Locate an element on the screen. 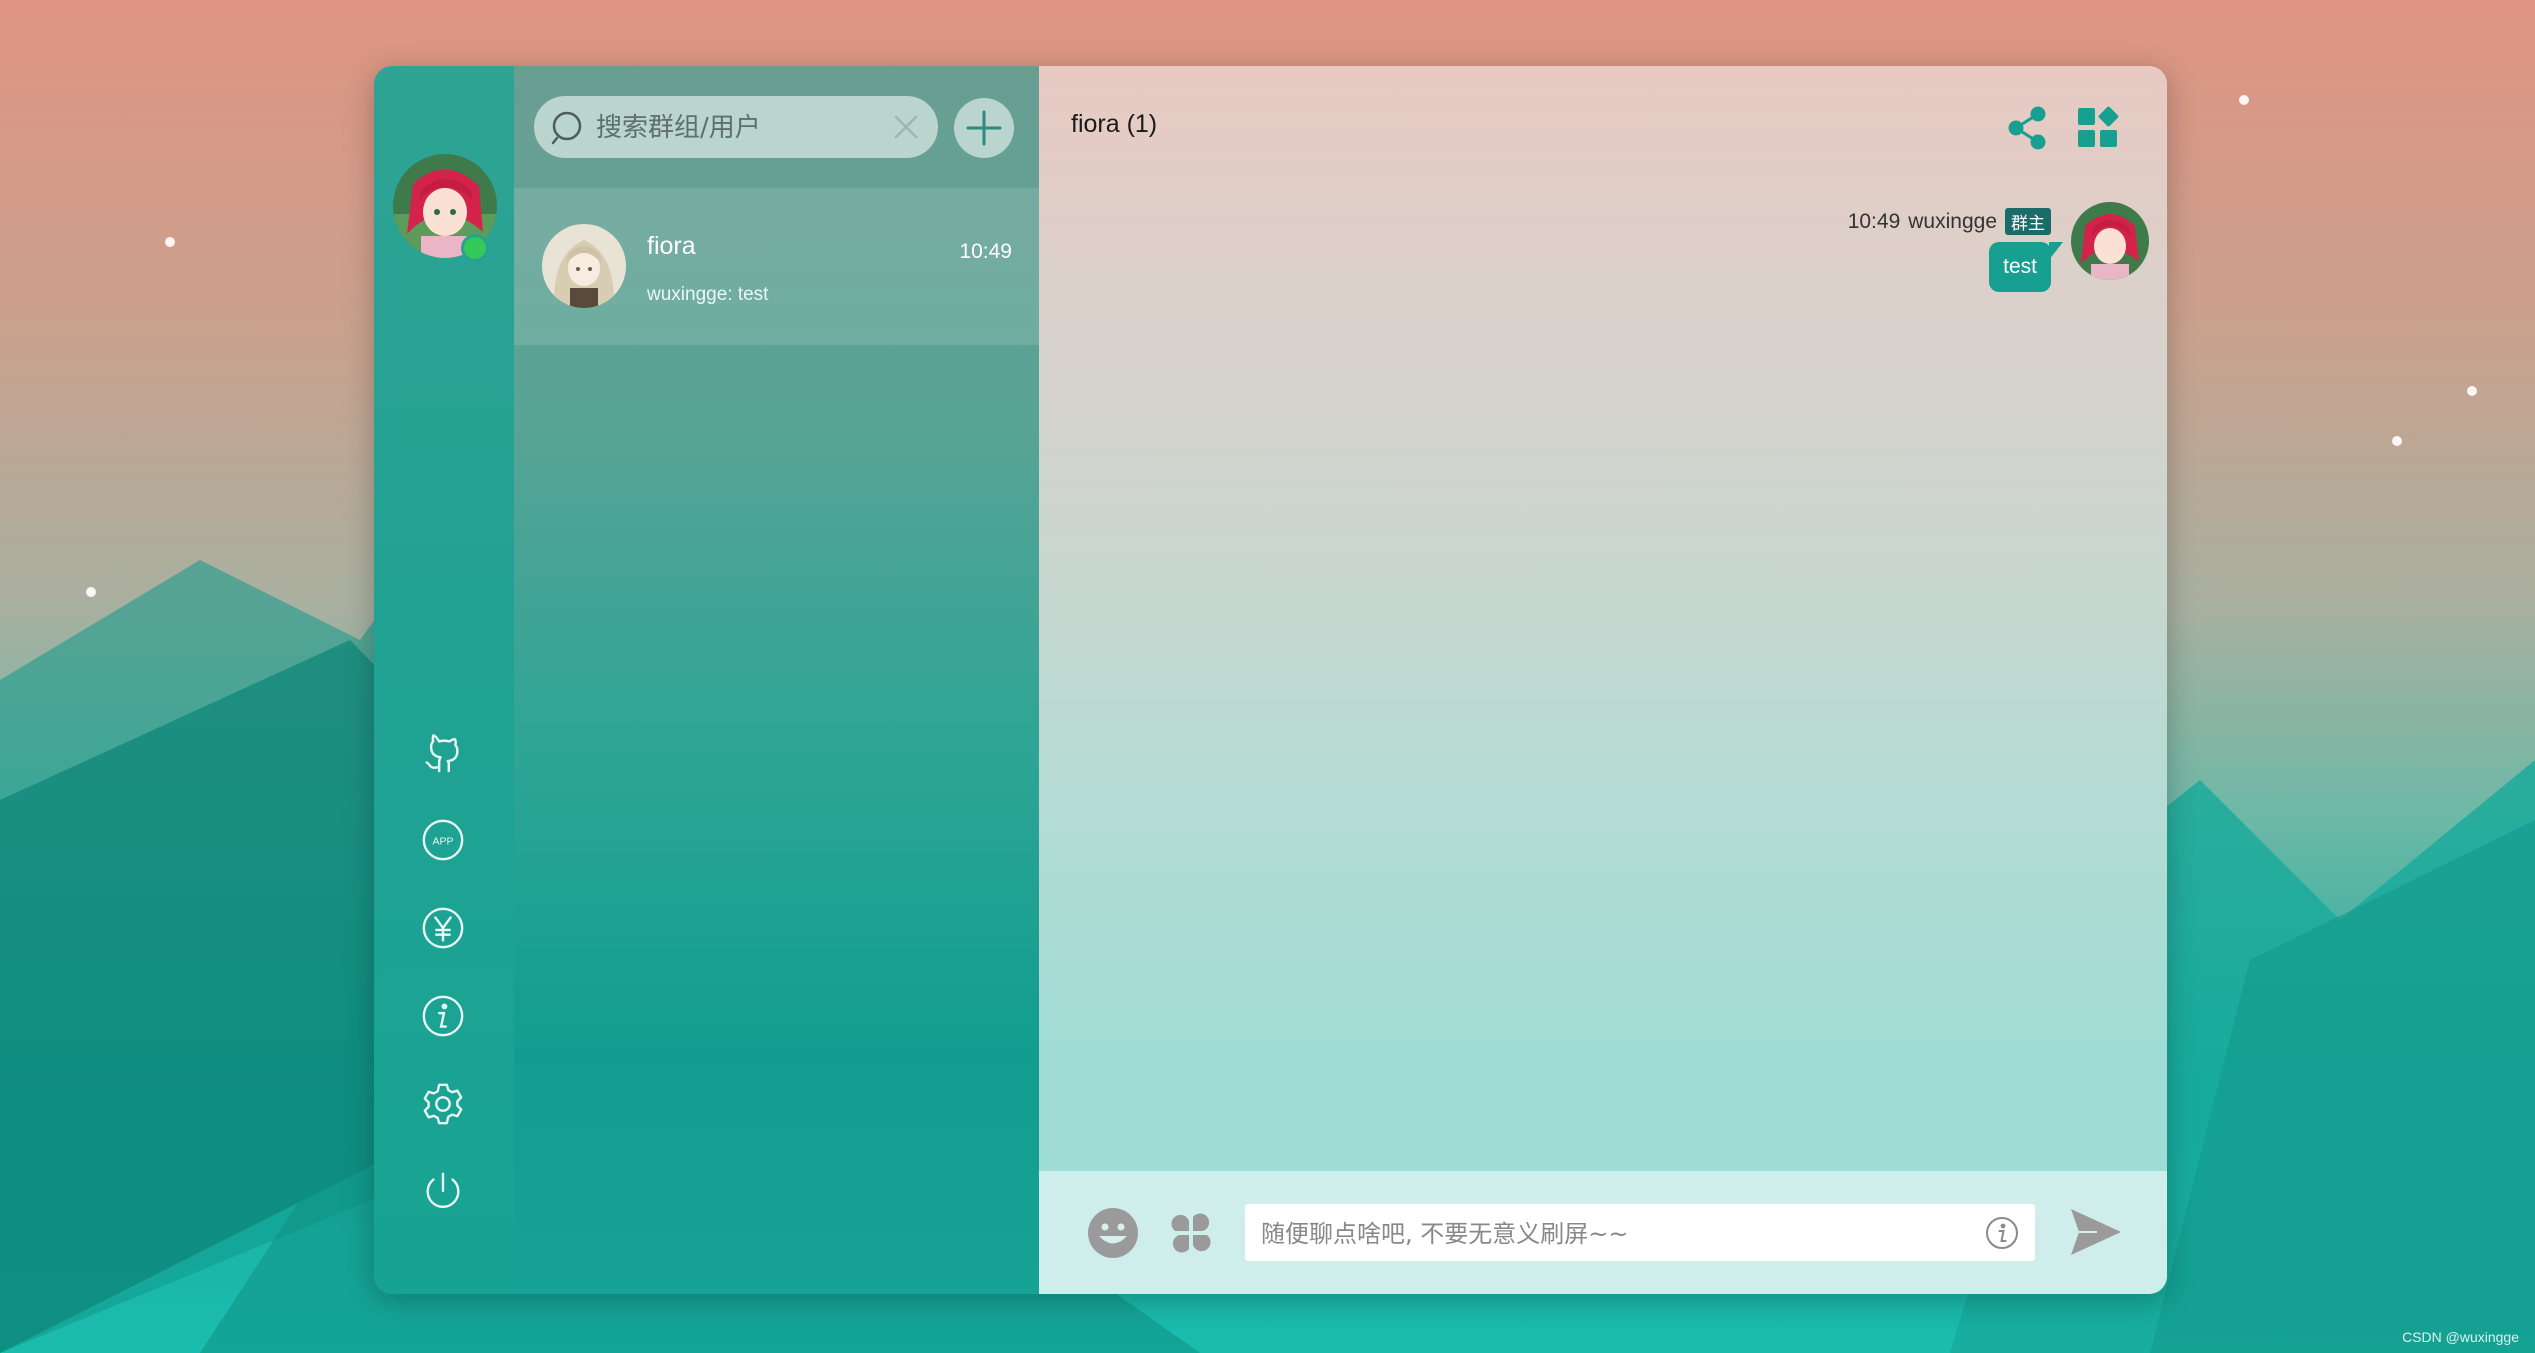  sidebar: APP is located at coordinates (444, 680).